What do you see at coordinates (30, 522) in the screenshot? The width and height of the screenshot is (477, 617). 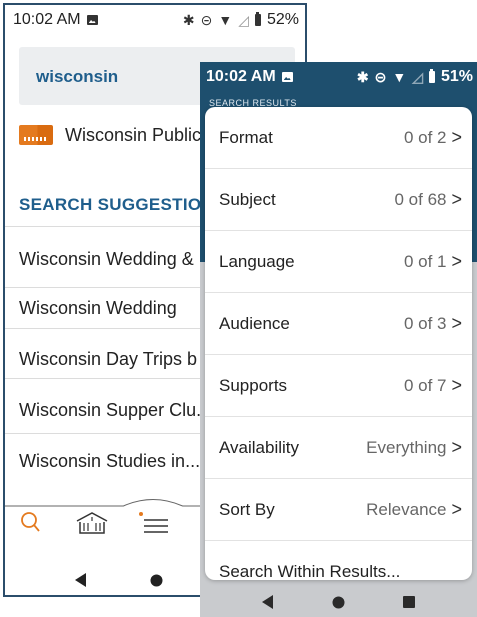 I see `search-icon` at bounding box center [30, 522].